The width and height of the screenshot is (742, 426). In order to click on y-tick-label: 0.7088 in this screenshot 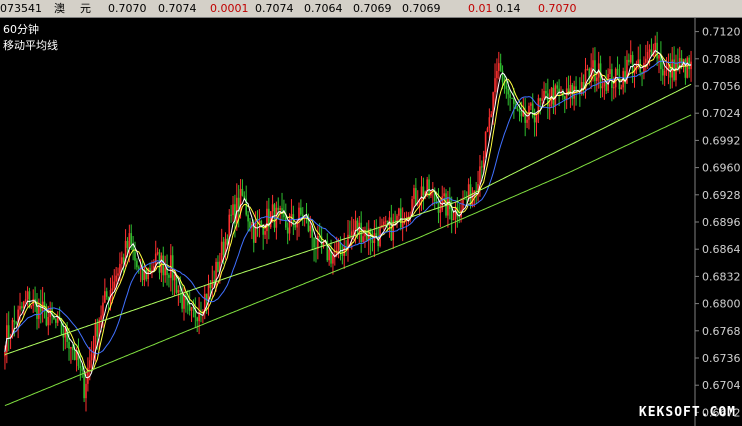, I will do `click(721, 59)`.